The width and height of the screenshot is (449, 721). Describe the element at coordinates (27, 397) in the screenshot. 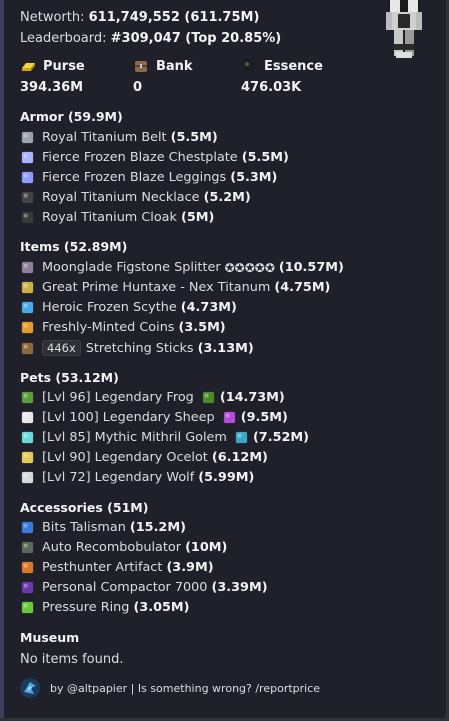

I see `frog-icon` at that location.